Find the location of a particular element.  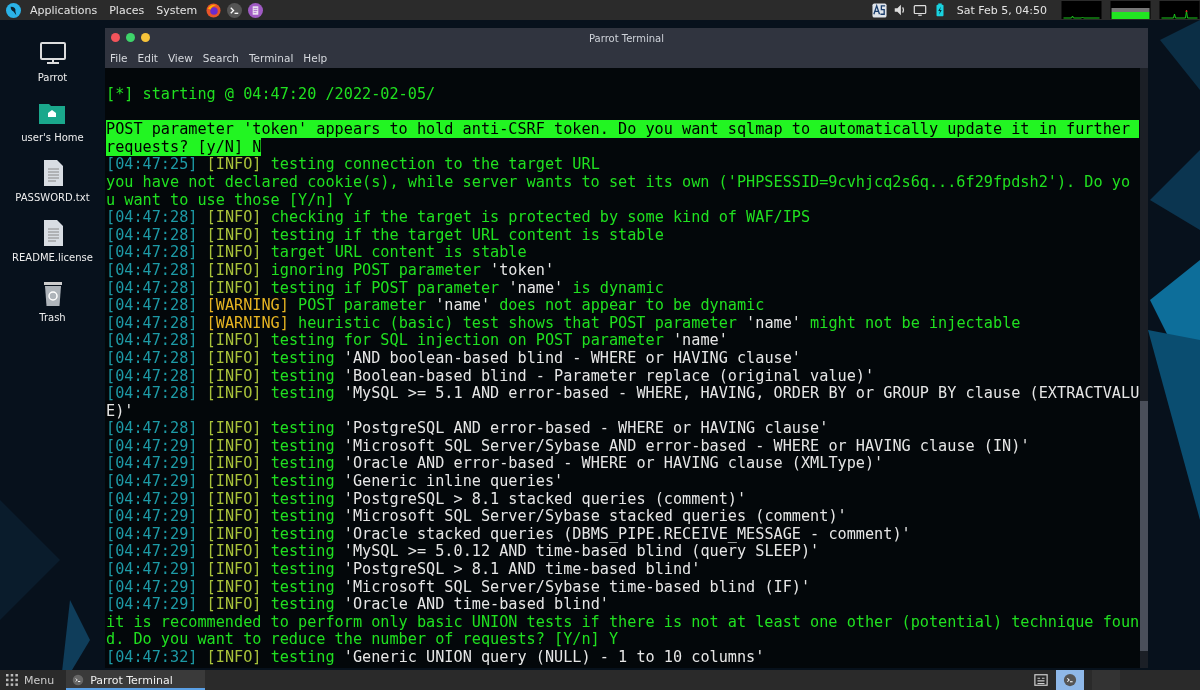

scrollbar-thumb is located at coordinates (1144, 526).